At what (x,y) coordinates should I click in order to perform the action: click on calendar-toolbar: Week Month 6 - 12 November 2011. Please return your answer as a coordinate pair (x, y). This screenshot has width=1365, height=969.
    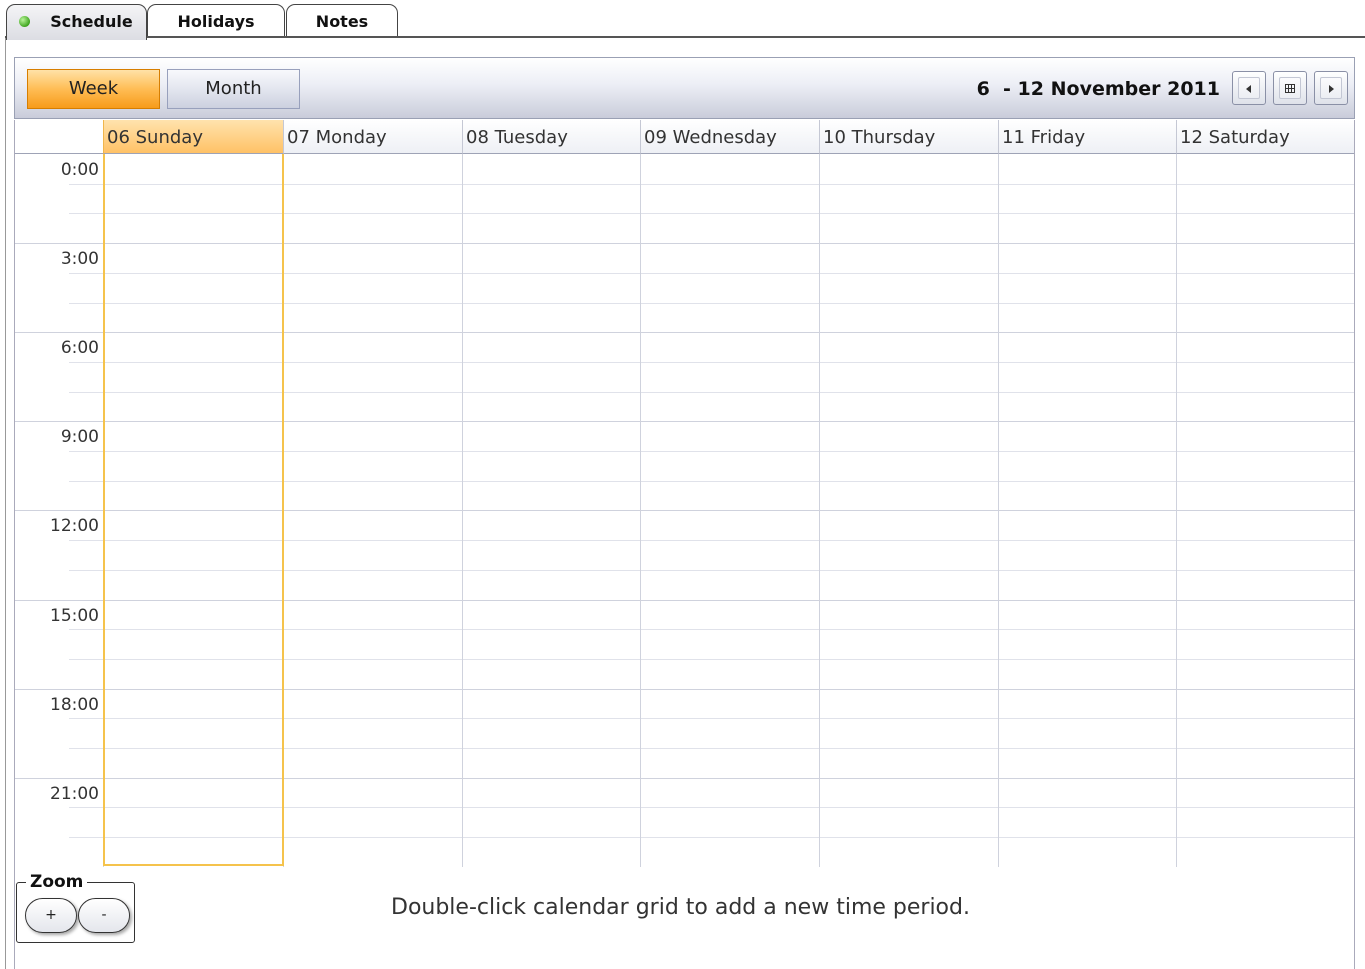
    Looking at the image, I should click on (684, 88).